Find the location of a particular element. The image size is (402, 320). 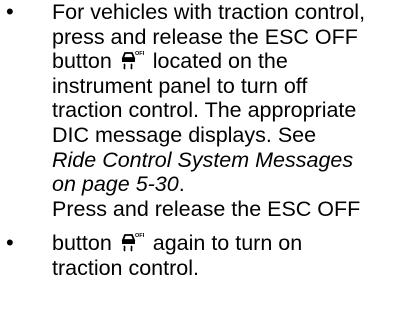

text-line: For vehicles with traction control, is located at coordinates (209, 12).